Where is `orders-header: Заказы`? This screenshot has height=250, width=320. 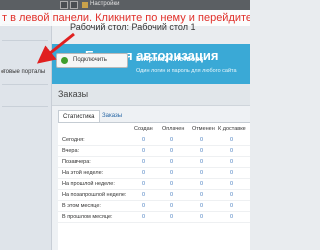
orders-header: Заказы is located at coordinates (151, 95).